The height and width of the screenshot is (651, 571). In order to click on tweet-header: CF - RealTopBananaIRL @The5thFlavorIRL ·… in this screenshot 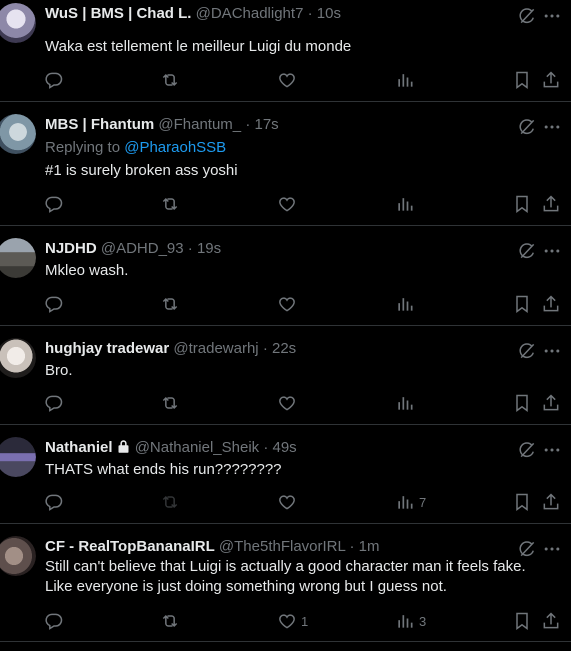, I will do `click(212, 547)`.